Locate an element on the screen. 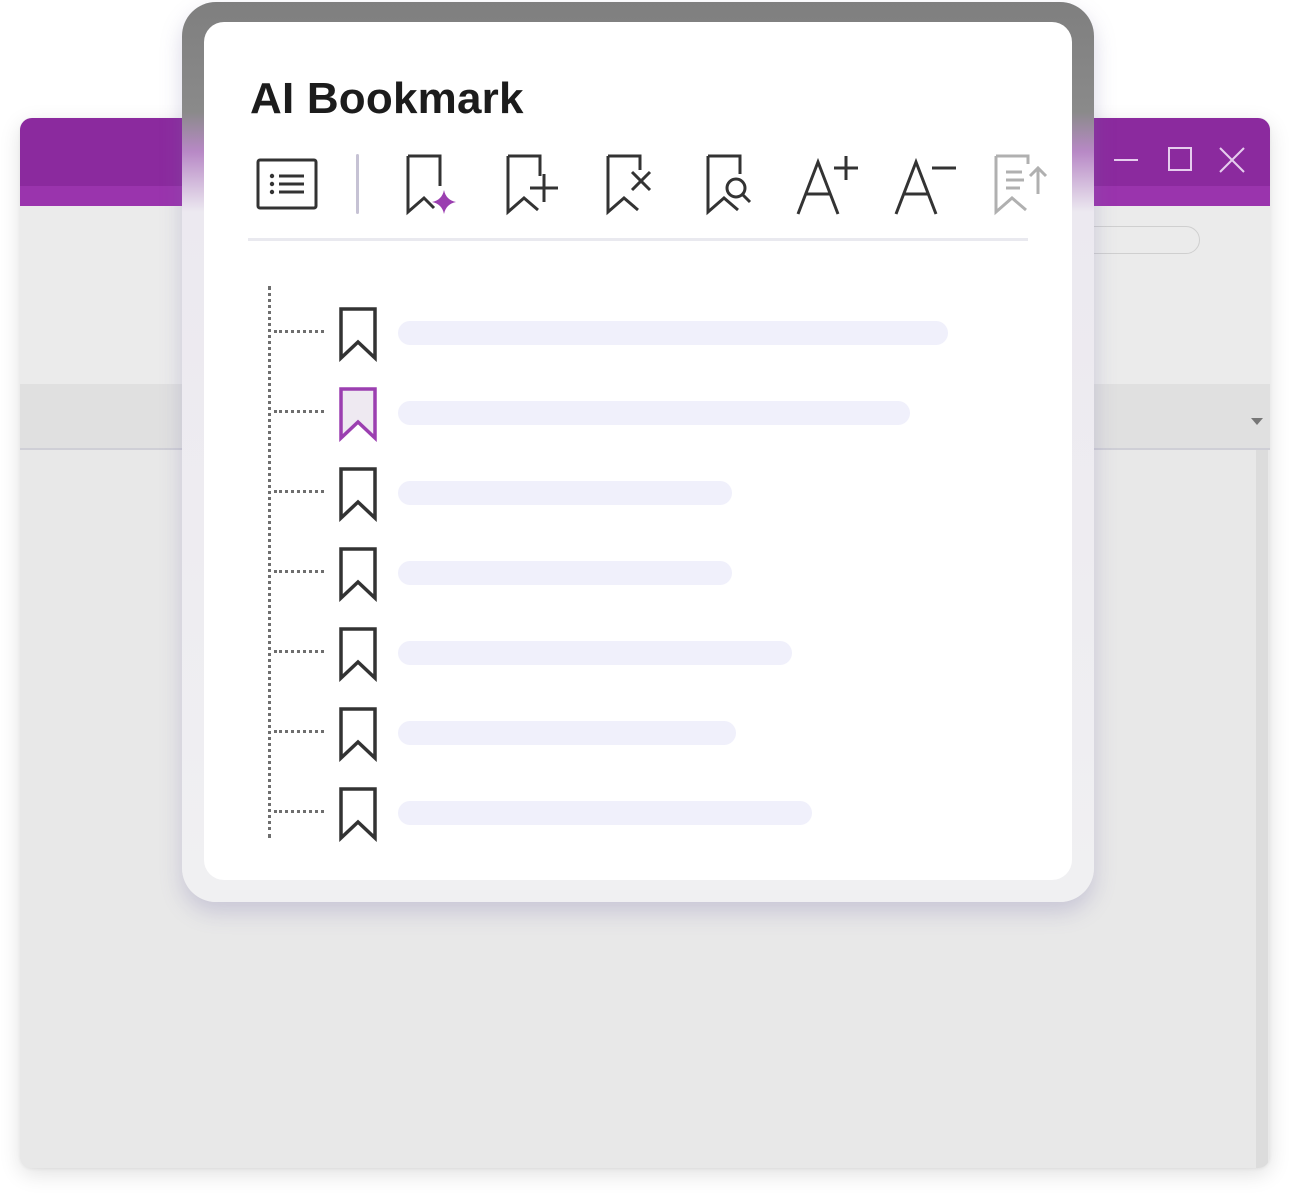  decrease-font-icon is located at coordinates (927, 185).